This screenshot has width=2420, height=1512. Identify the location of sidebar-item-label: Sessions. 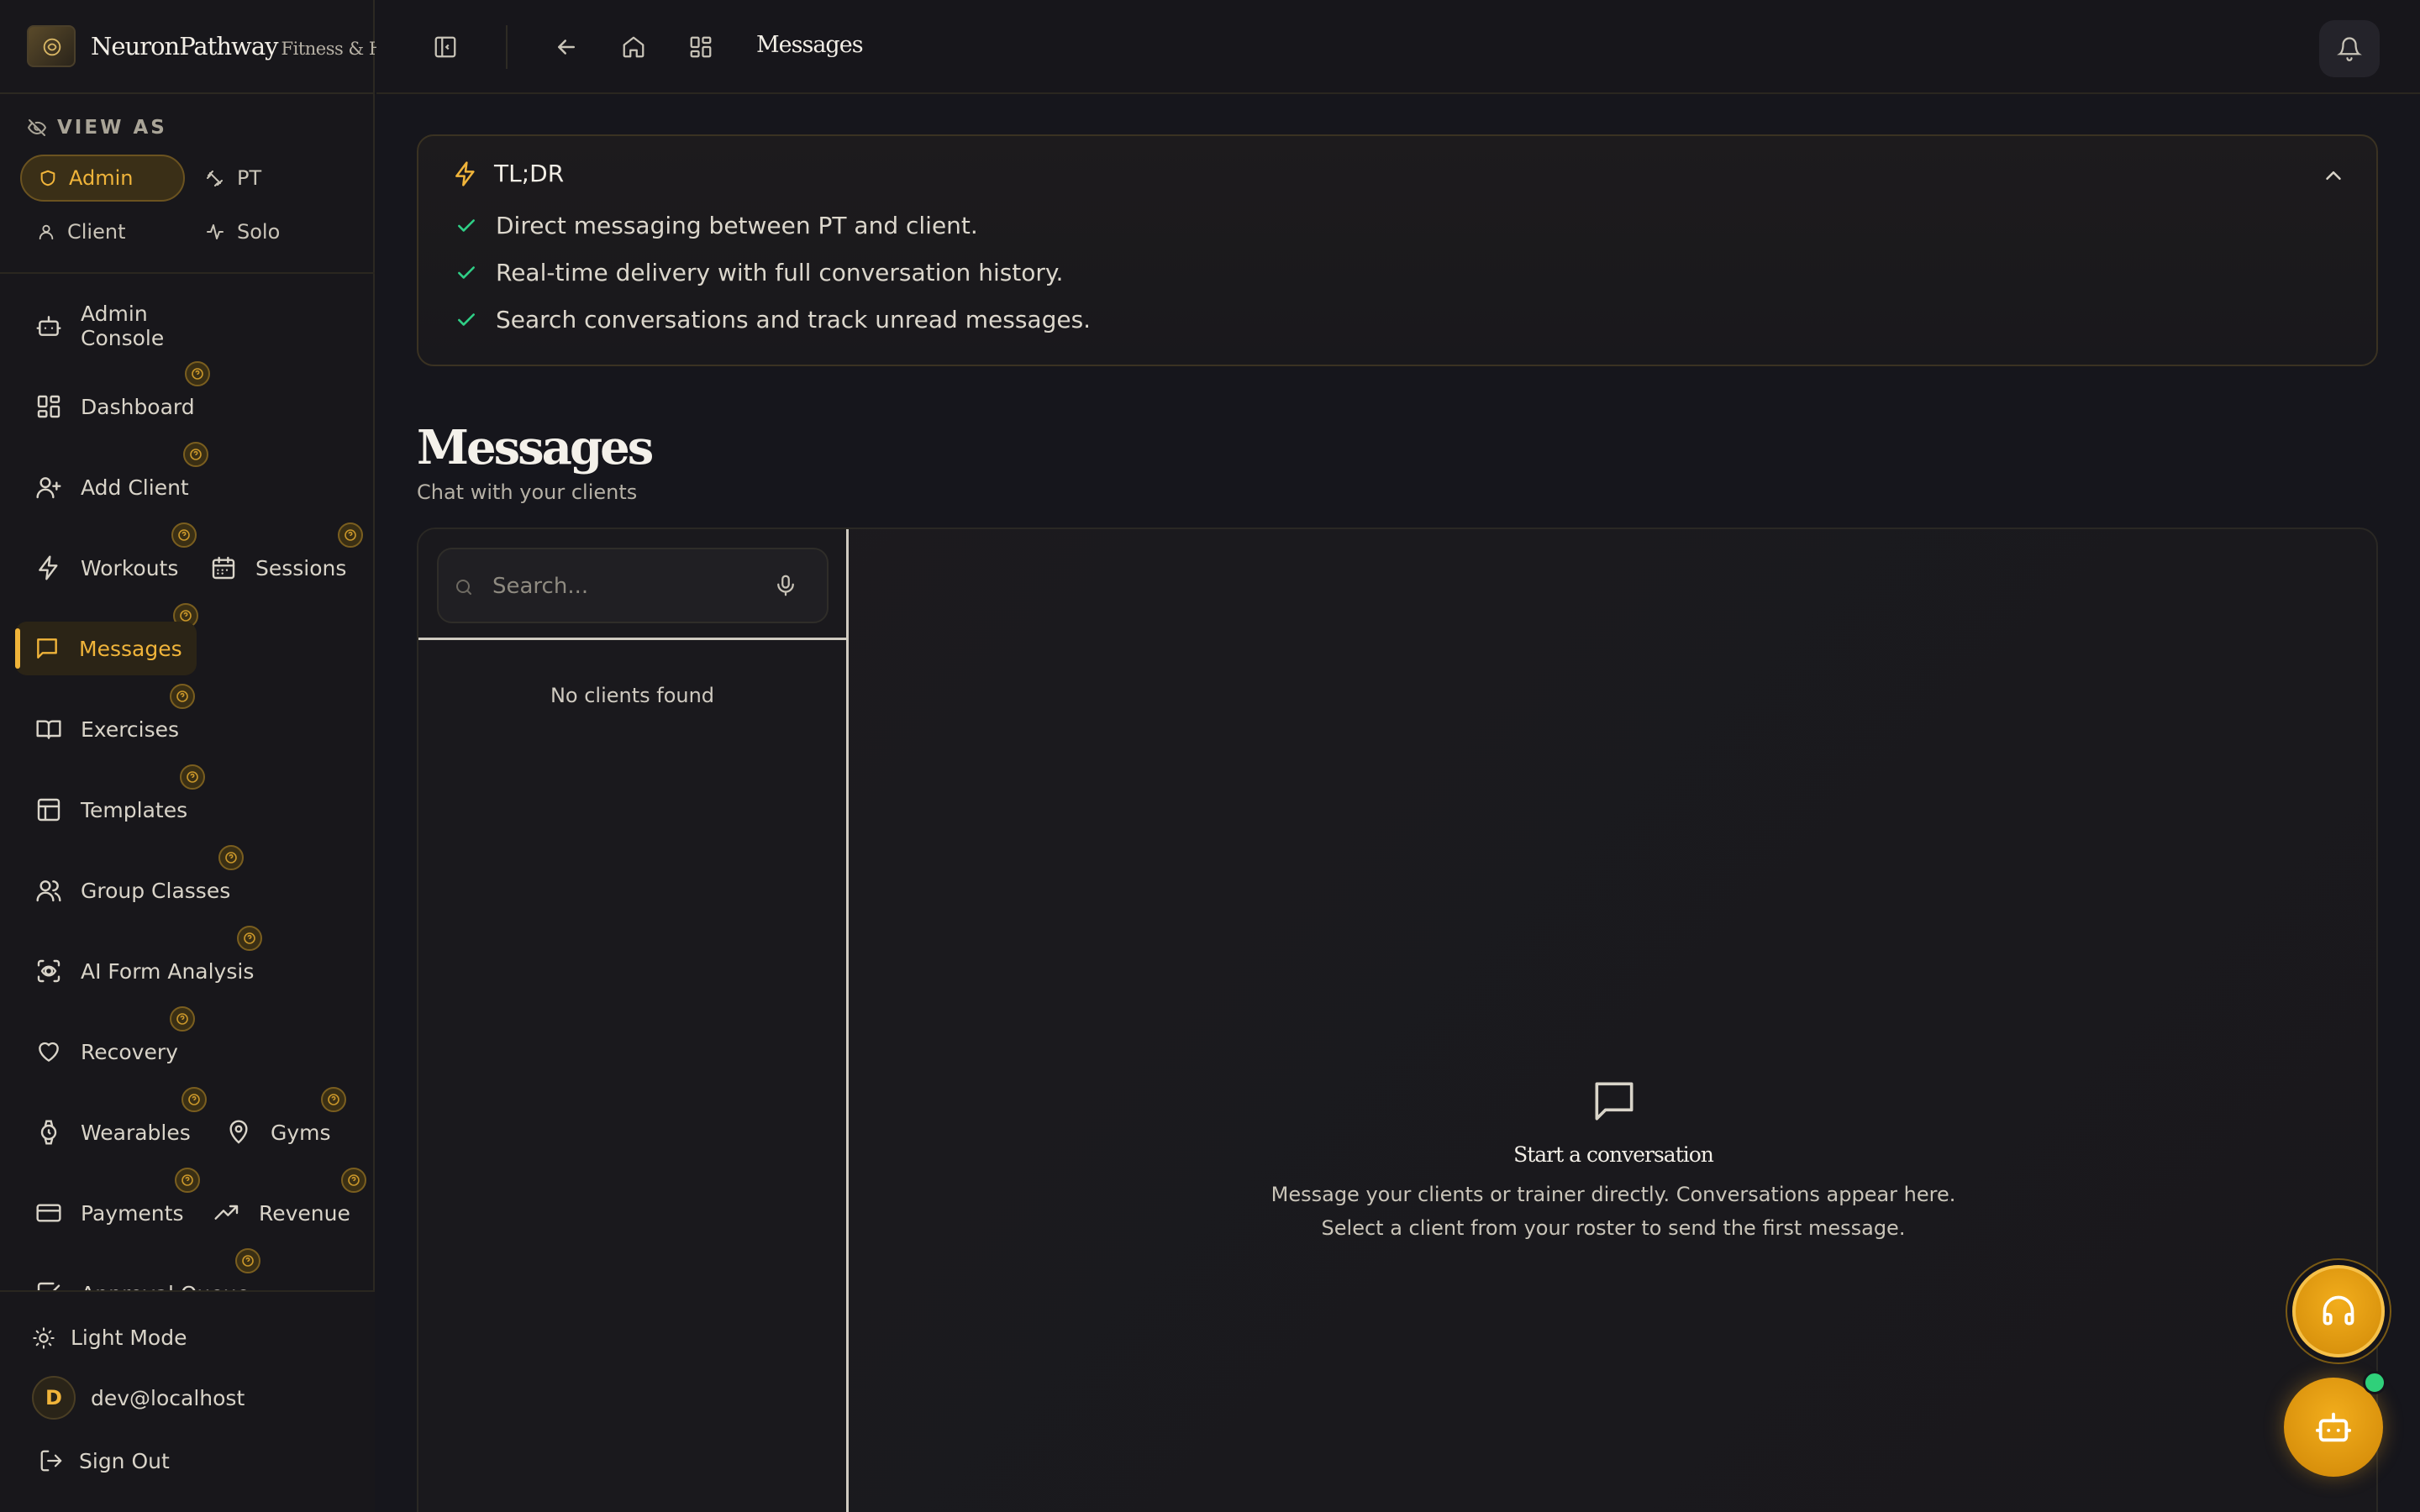
(301, 567).